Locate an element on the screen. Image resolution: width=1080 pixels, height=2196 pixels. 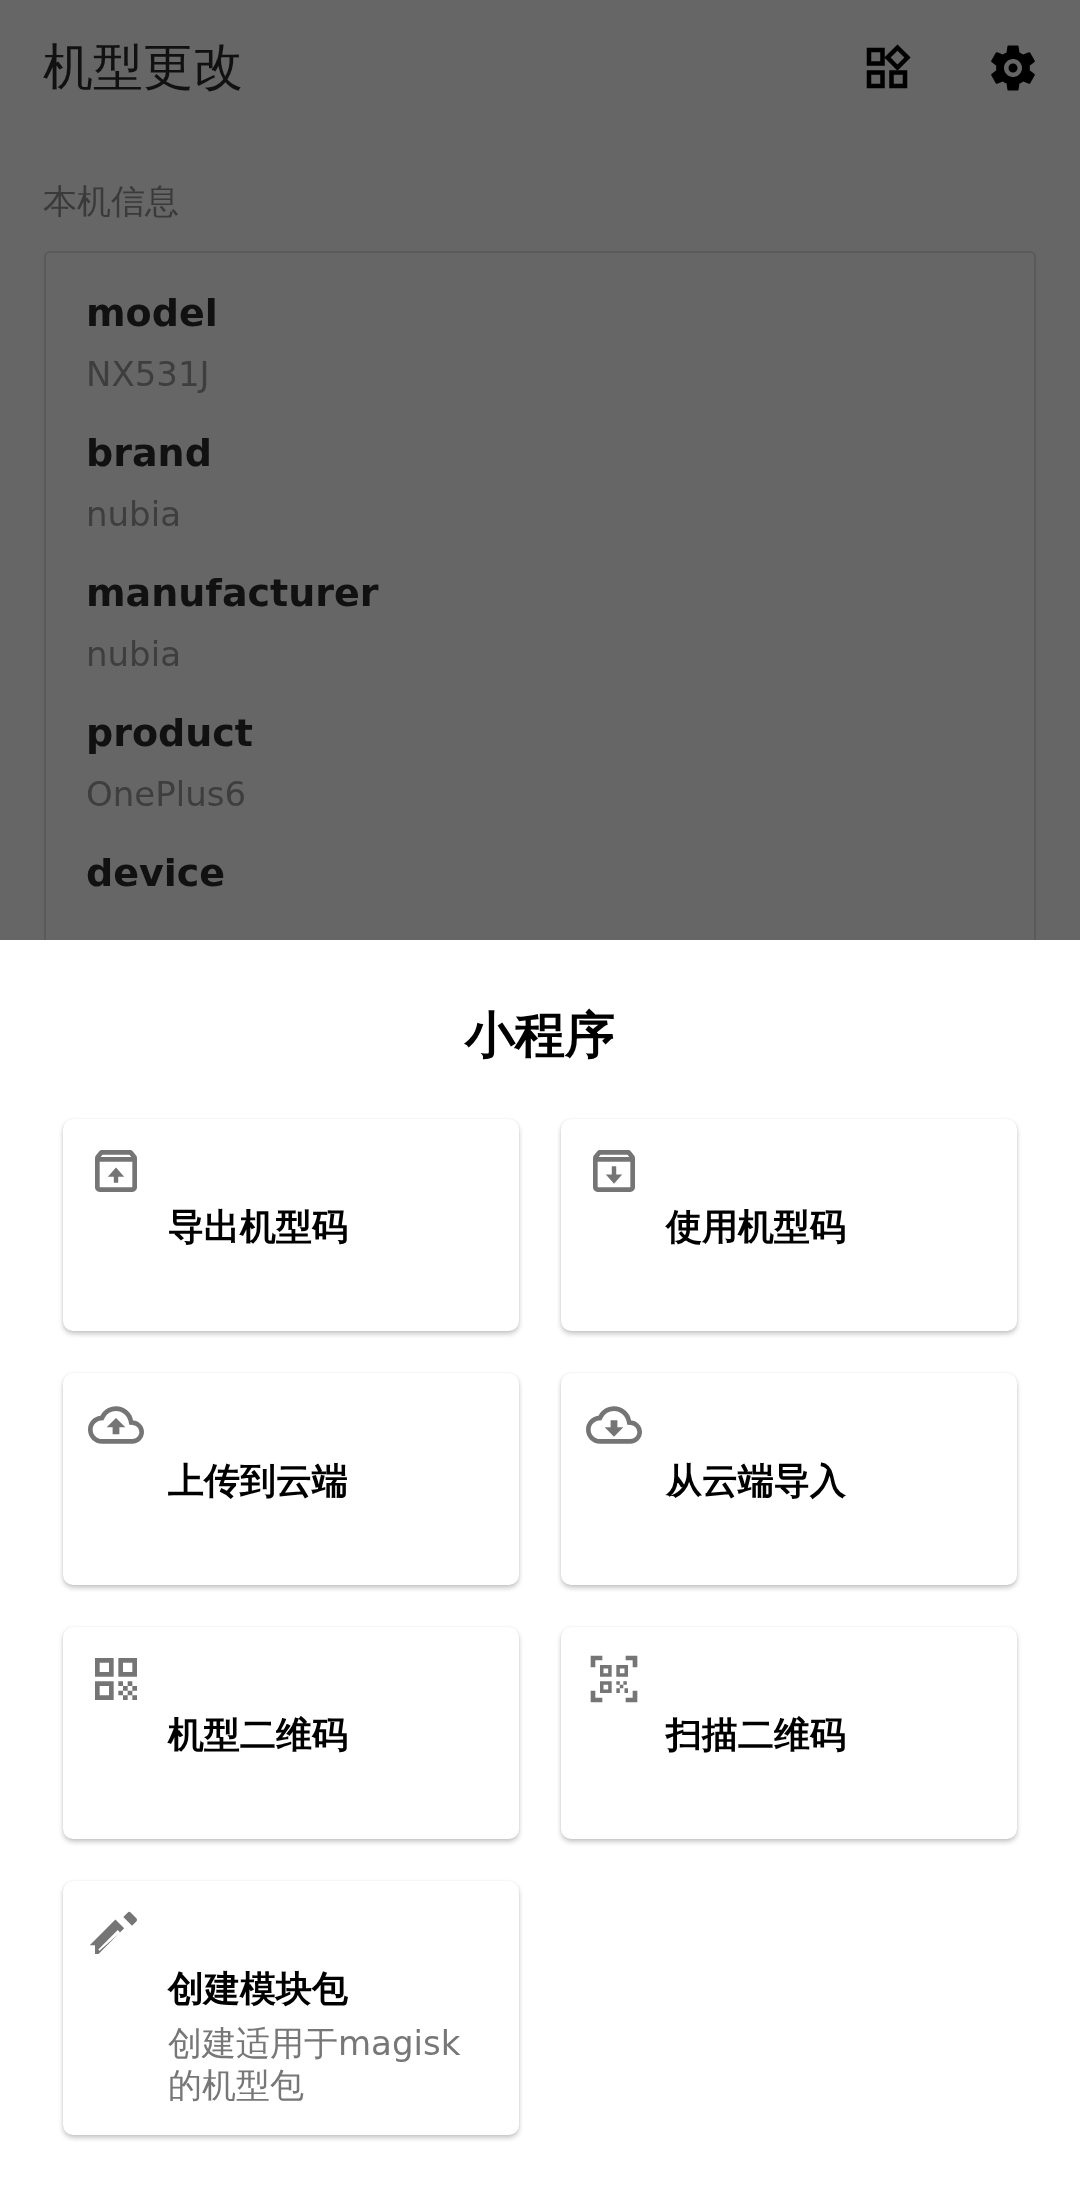
action-card: 使用机型码 is located at coordinates (789, 1225).